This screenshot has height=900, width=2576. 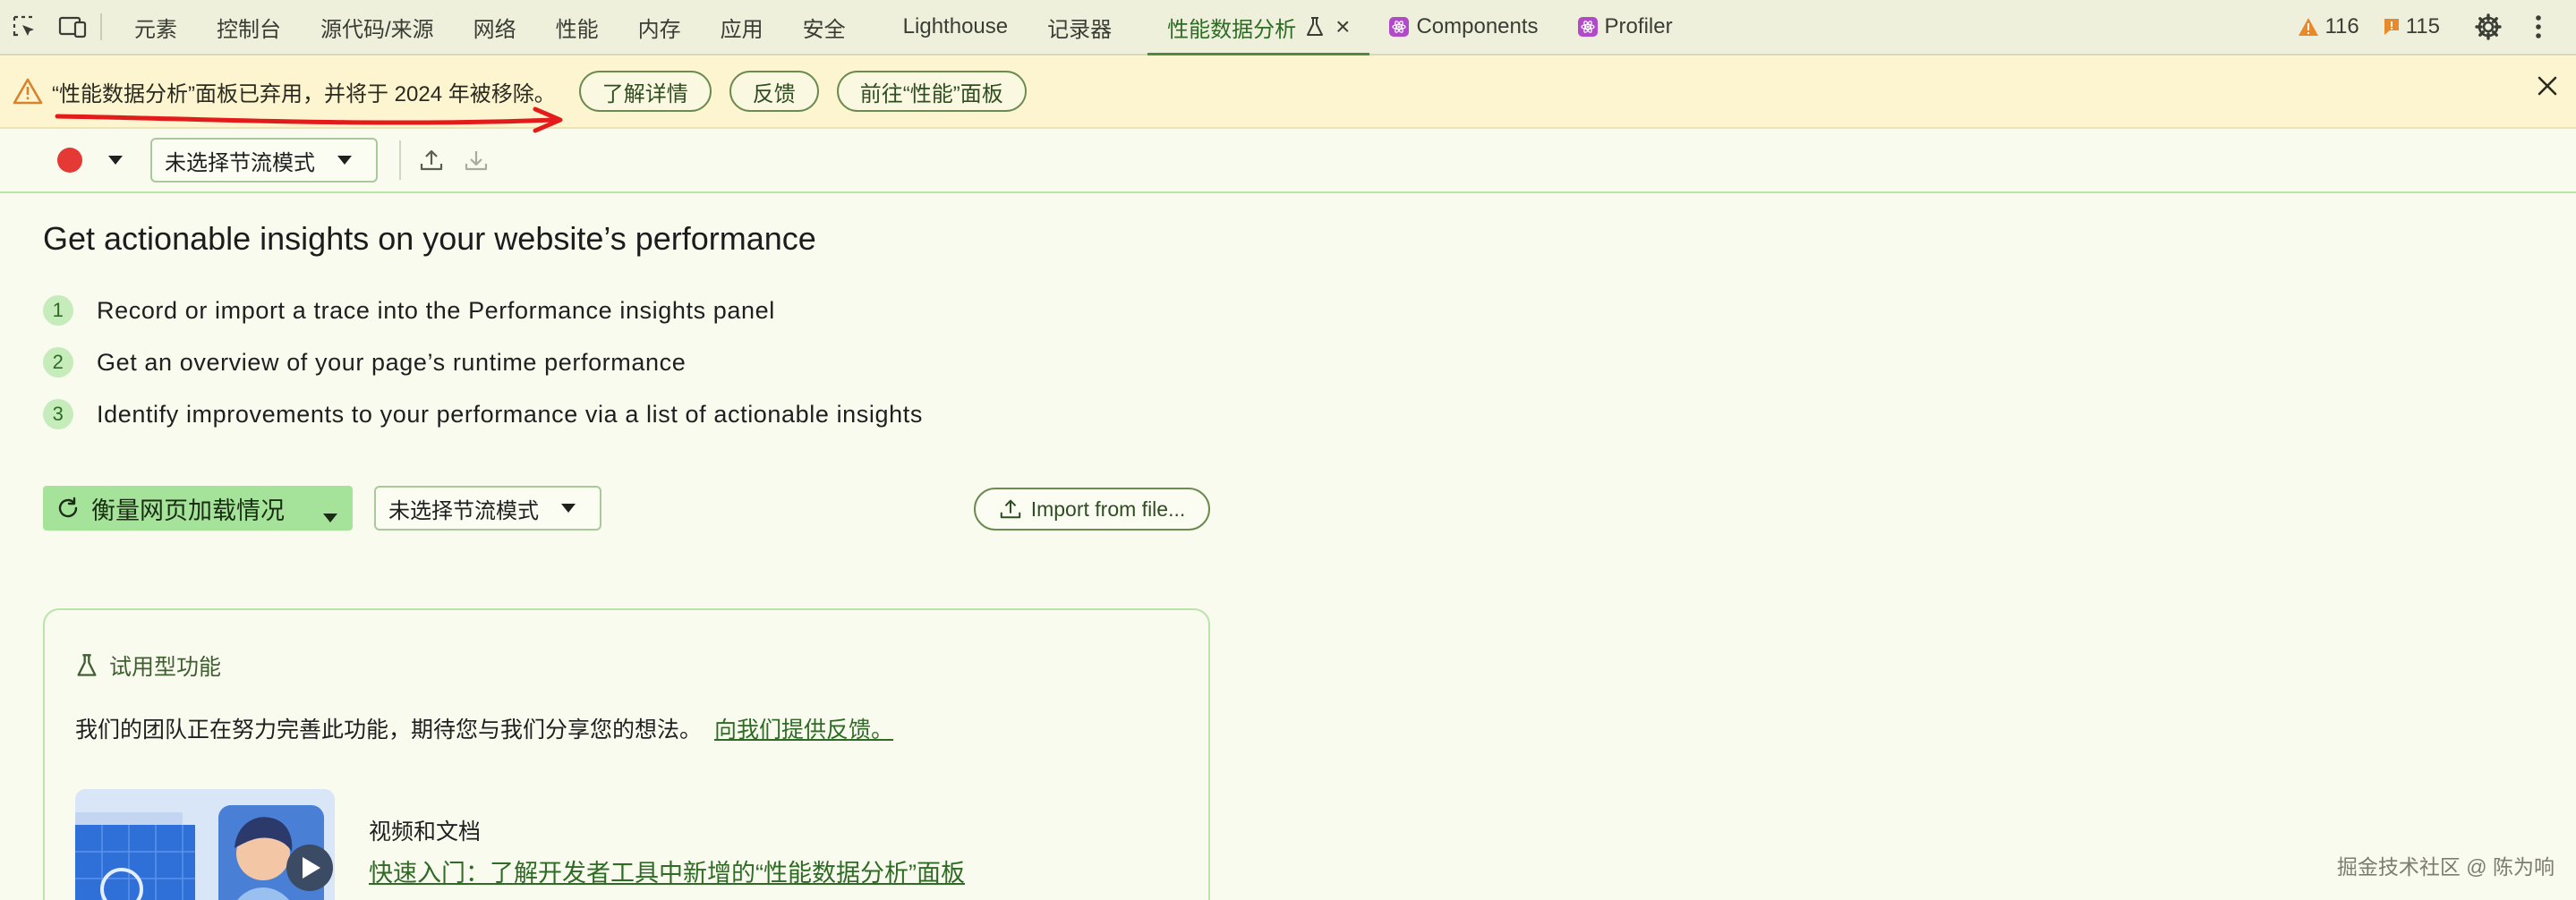 I want to click on tab-label: Profiler, so click(x=1638, y=26).